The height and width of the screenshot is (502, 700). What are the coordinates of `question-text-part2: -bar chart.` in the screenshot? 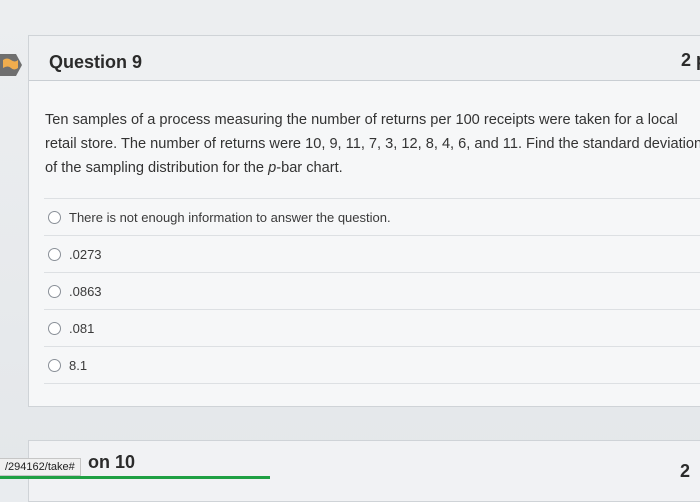 It's located at (309, 168).